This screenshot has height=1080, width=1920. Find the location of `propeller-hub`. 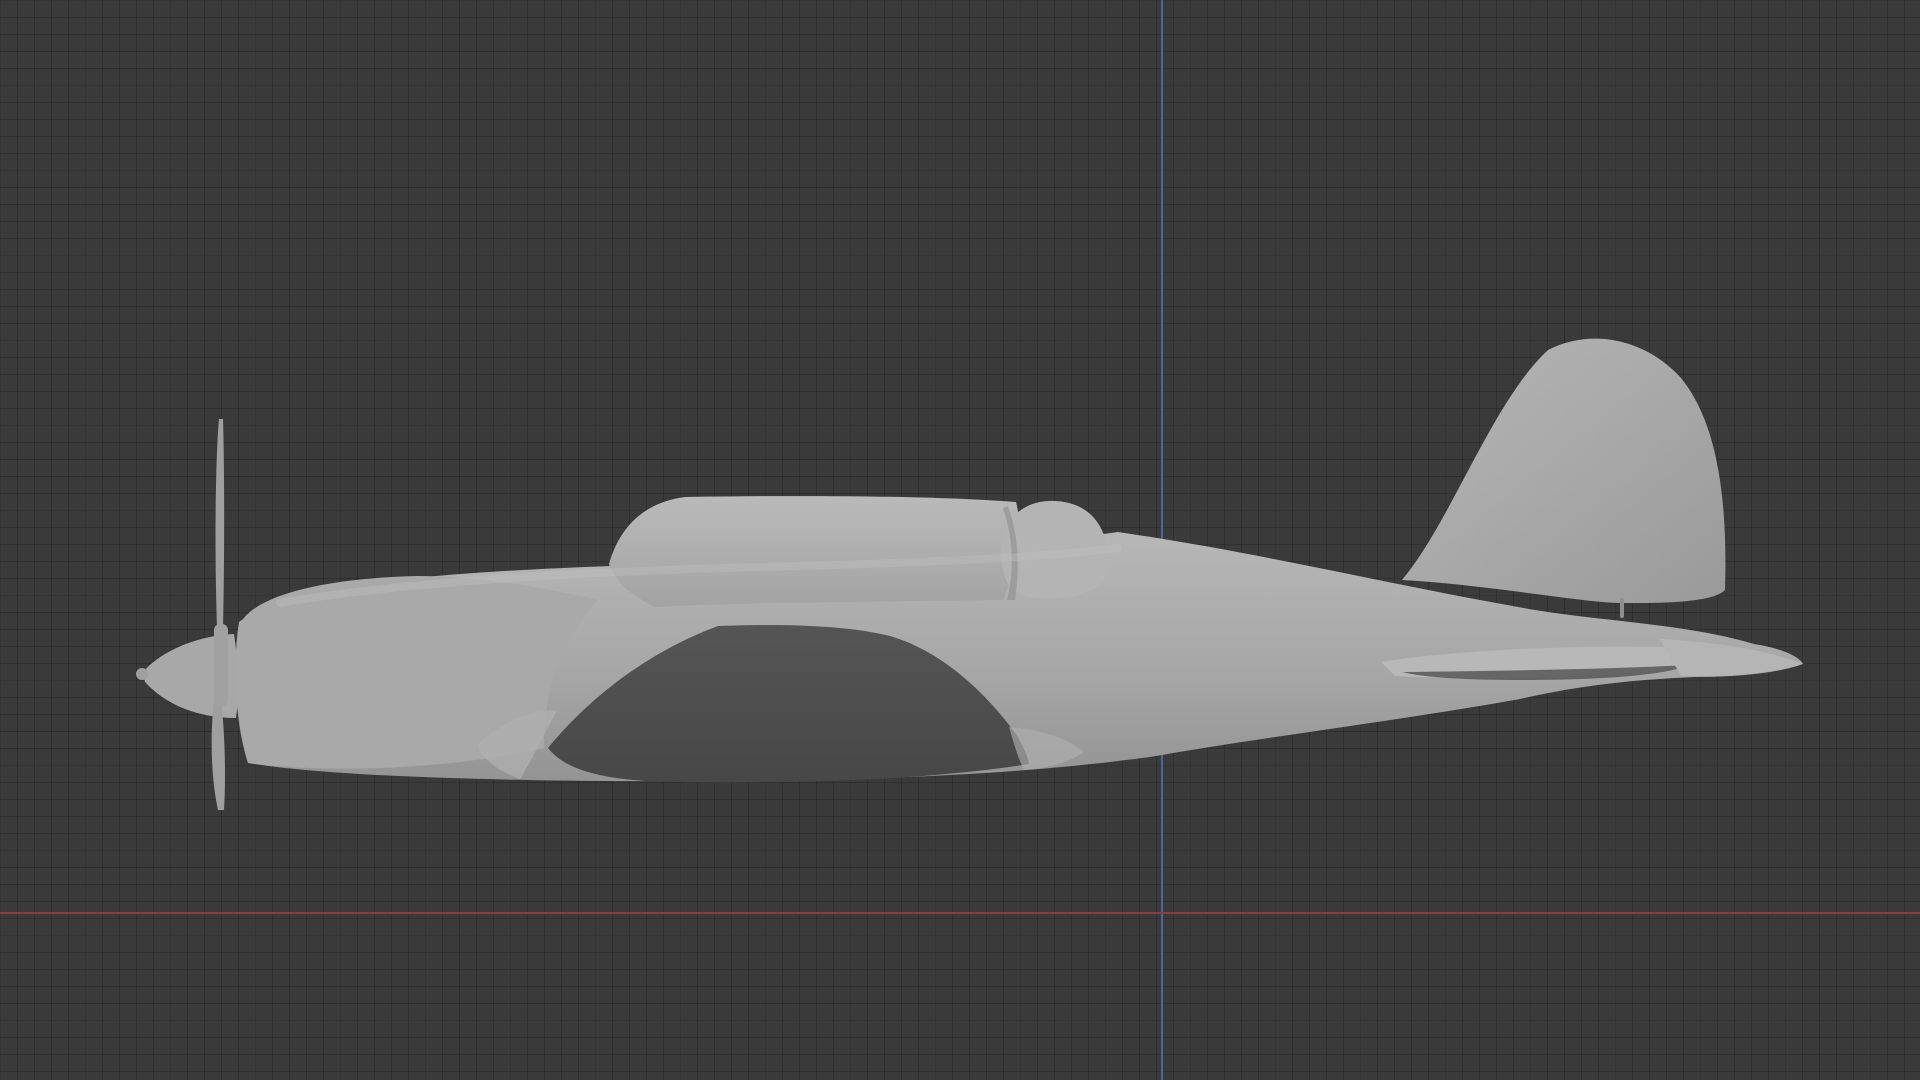

propeller-hub is located at coordinates (221, 665).